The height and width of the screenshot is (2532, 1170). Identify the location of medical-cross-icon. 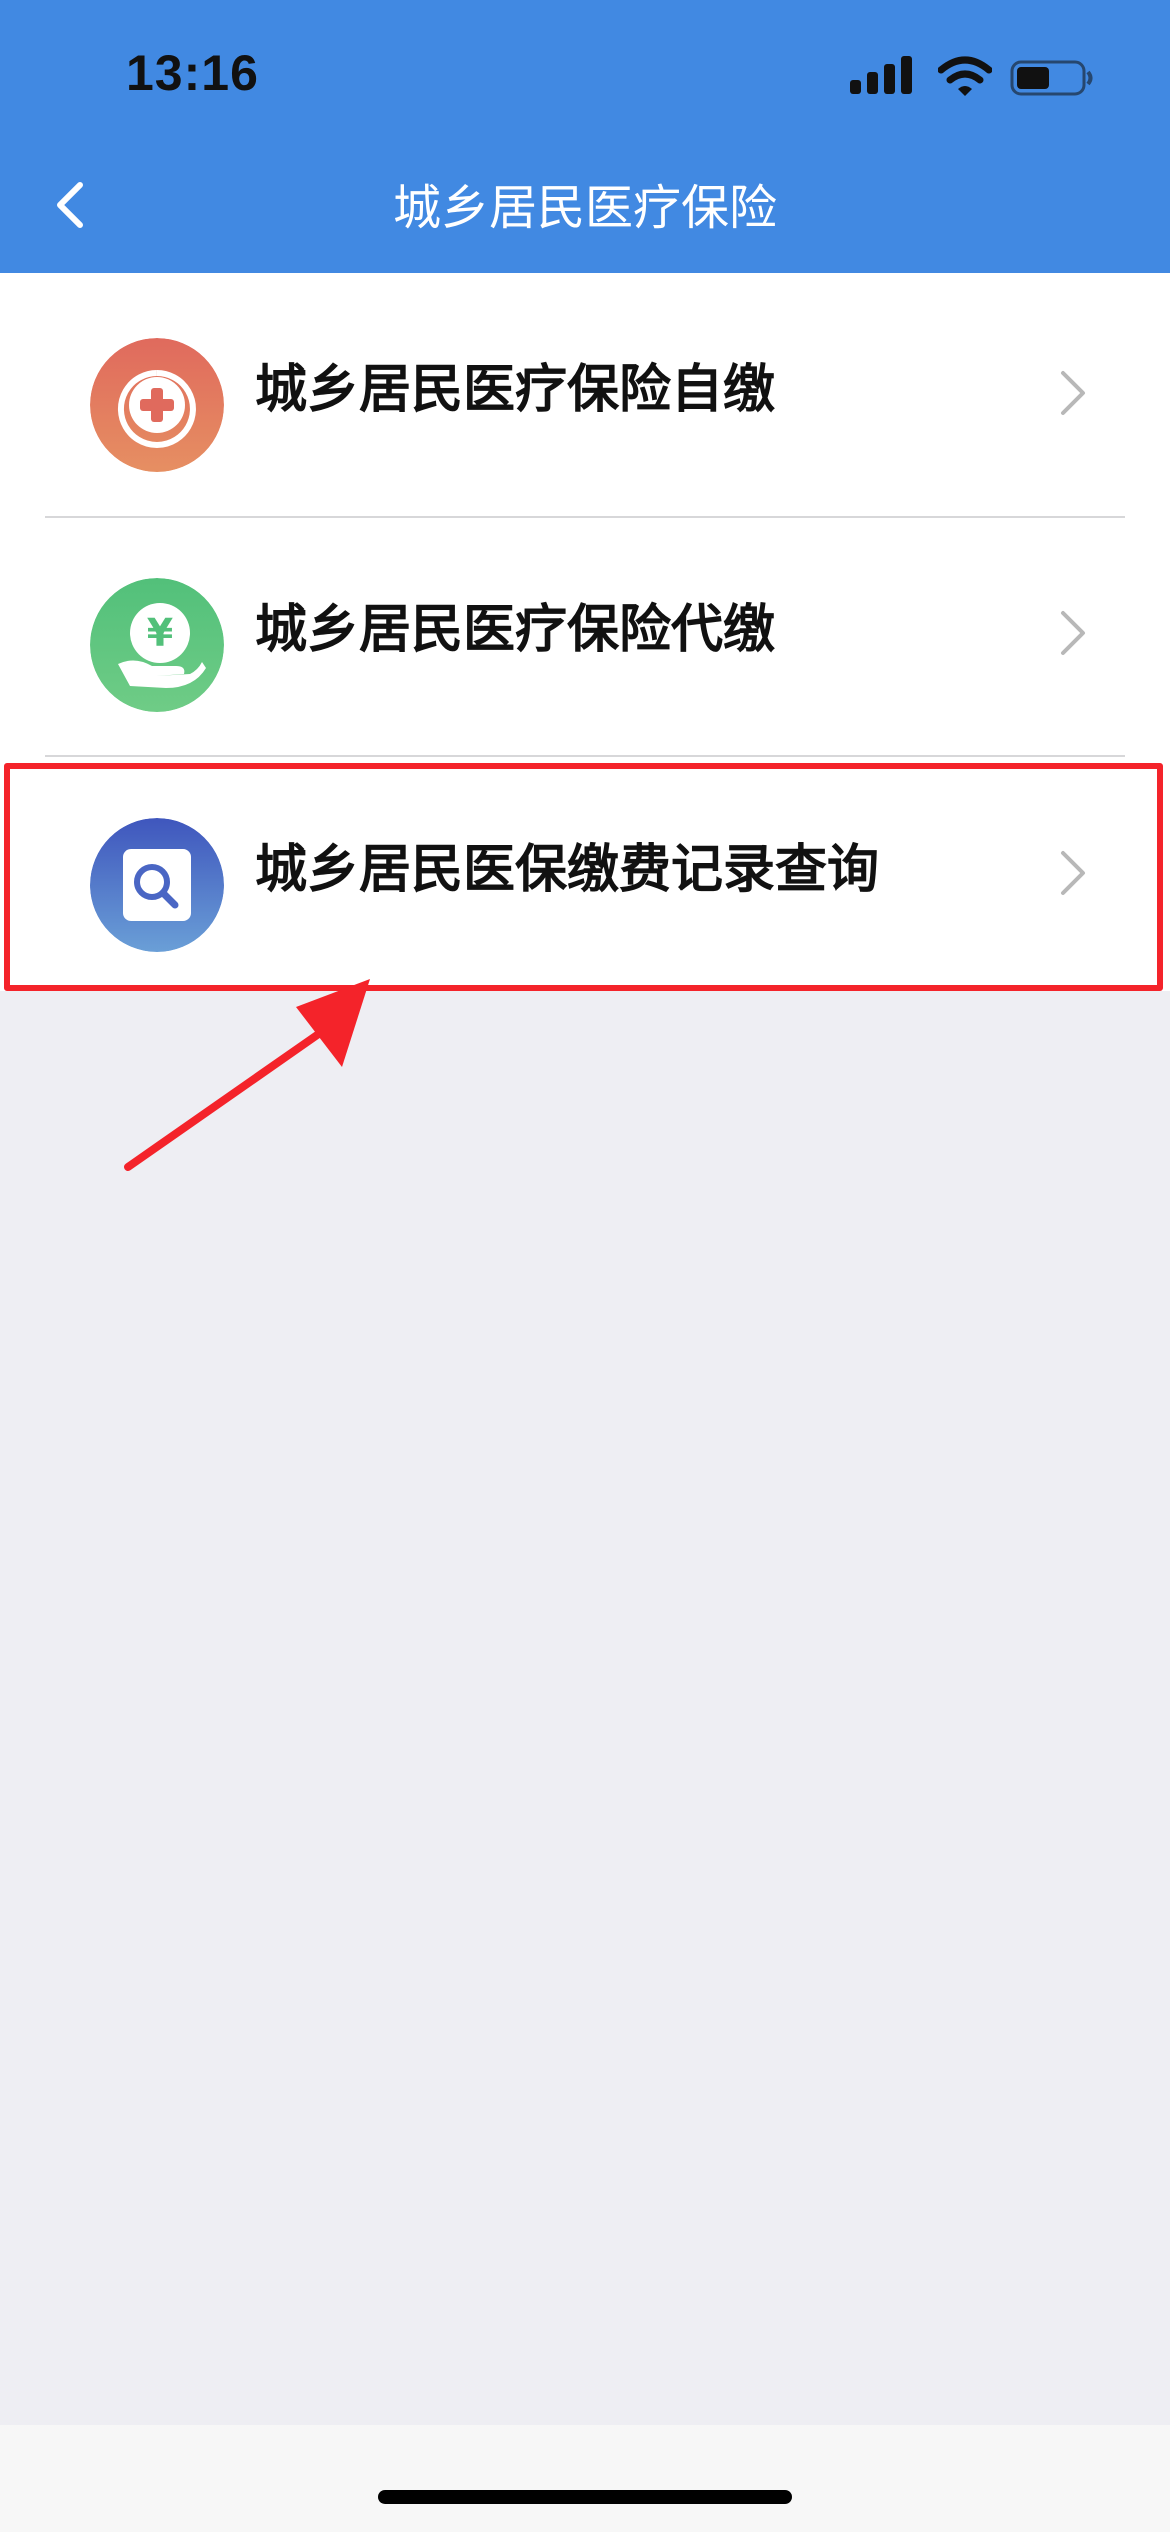
(157, 405).